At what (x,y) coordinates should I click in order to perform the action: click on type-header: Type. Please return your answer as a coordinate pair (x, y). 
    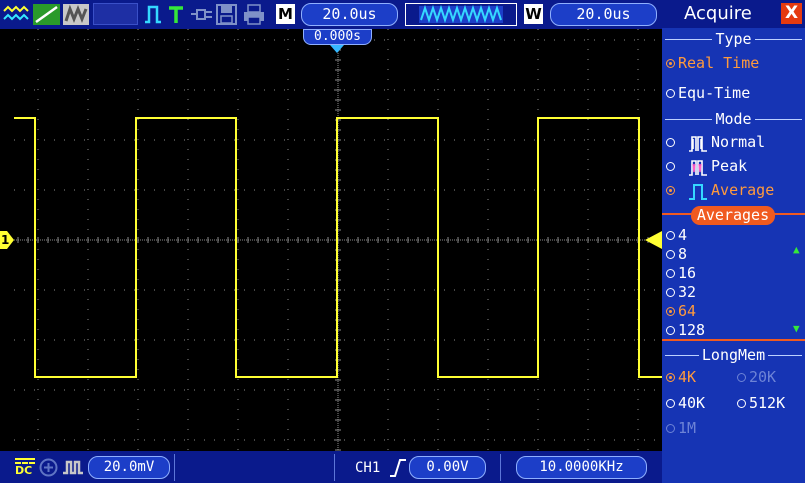
    Looking at the image, I should click on (733, 39).